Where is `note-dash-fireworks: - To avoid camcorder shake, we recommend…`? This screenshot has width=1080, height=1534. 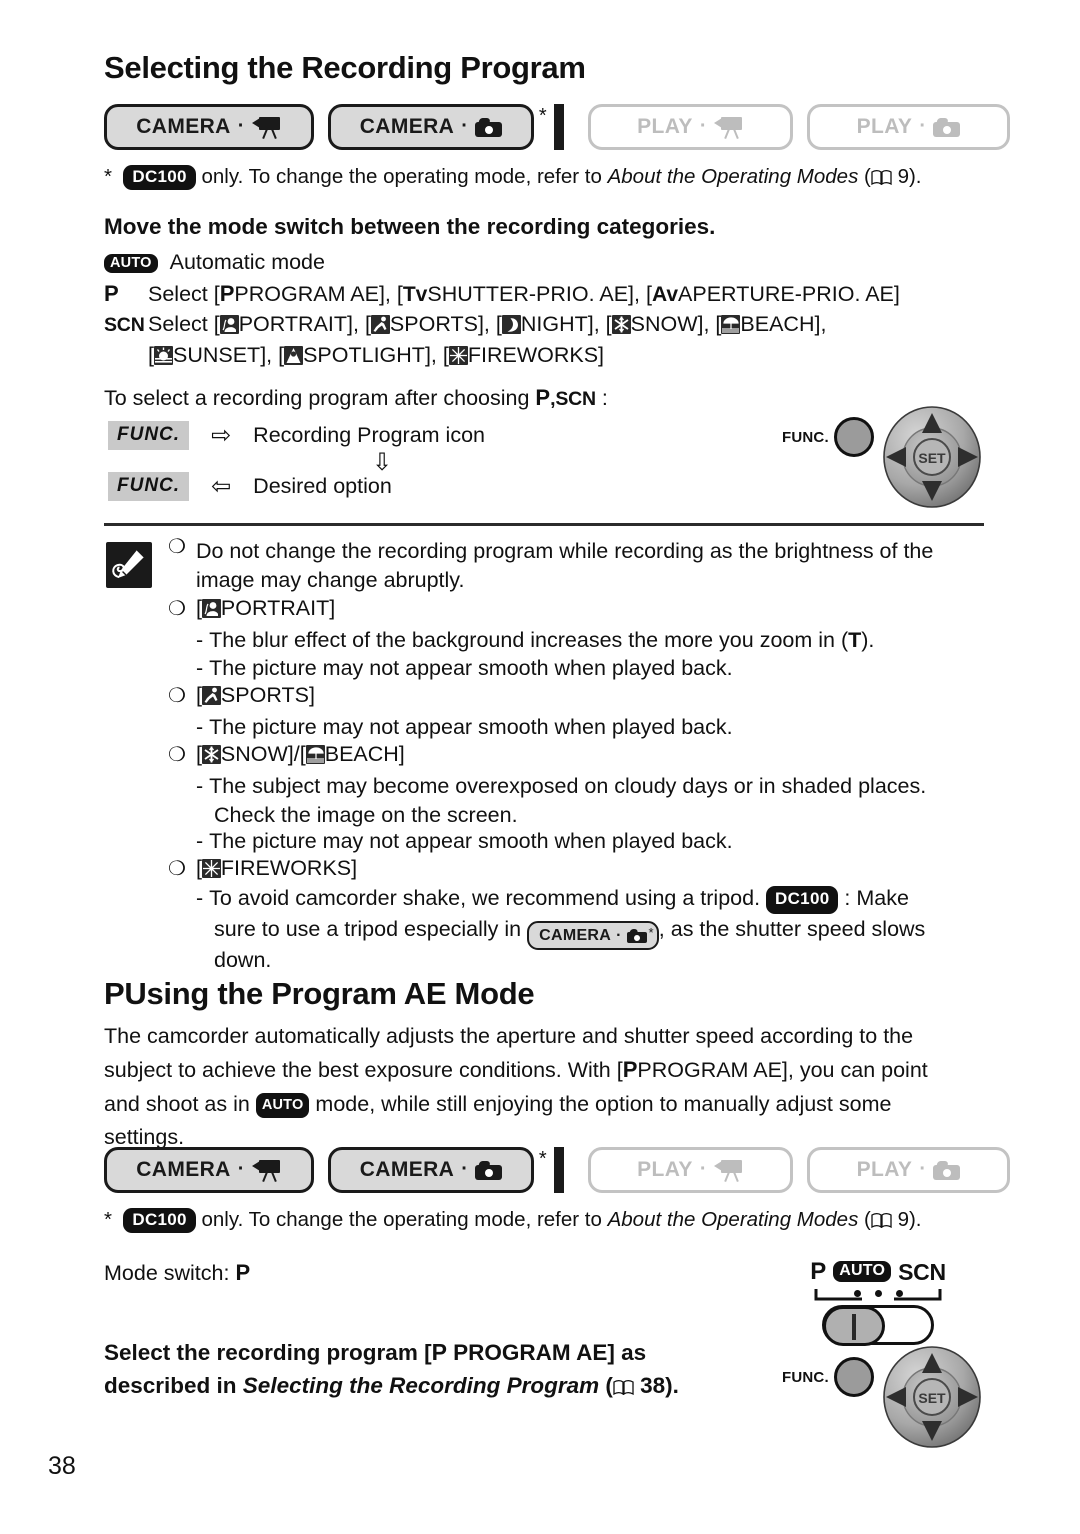
note-dash-fireworks: - To avoid camcorder shake, we recommend… is located at coordinates (561, 929).